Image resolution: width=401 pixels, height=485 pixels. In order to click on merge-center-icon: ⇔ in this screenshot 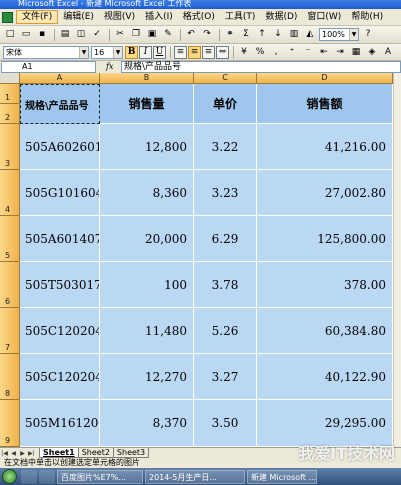, I will do `click(222, 52)`.